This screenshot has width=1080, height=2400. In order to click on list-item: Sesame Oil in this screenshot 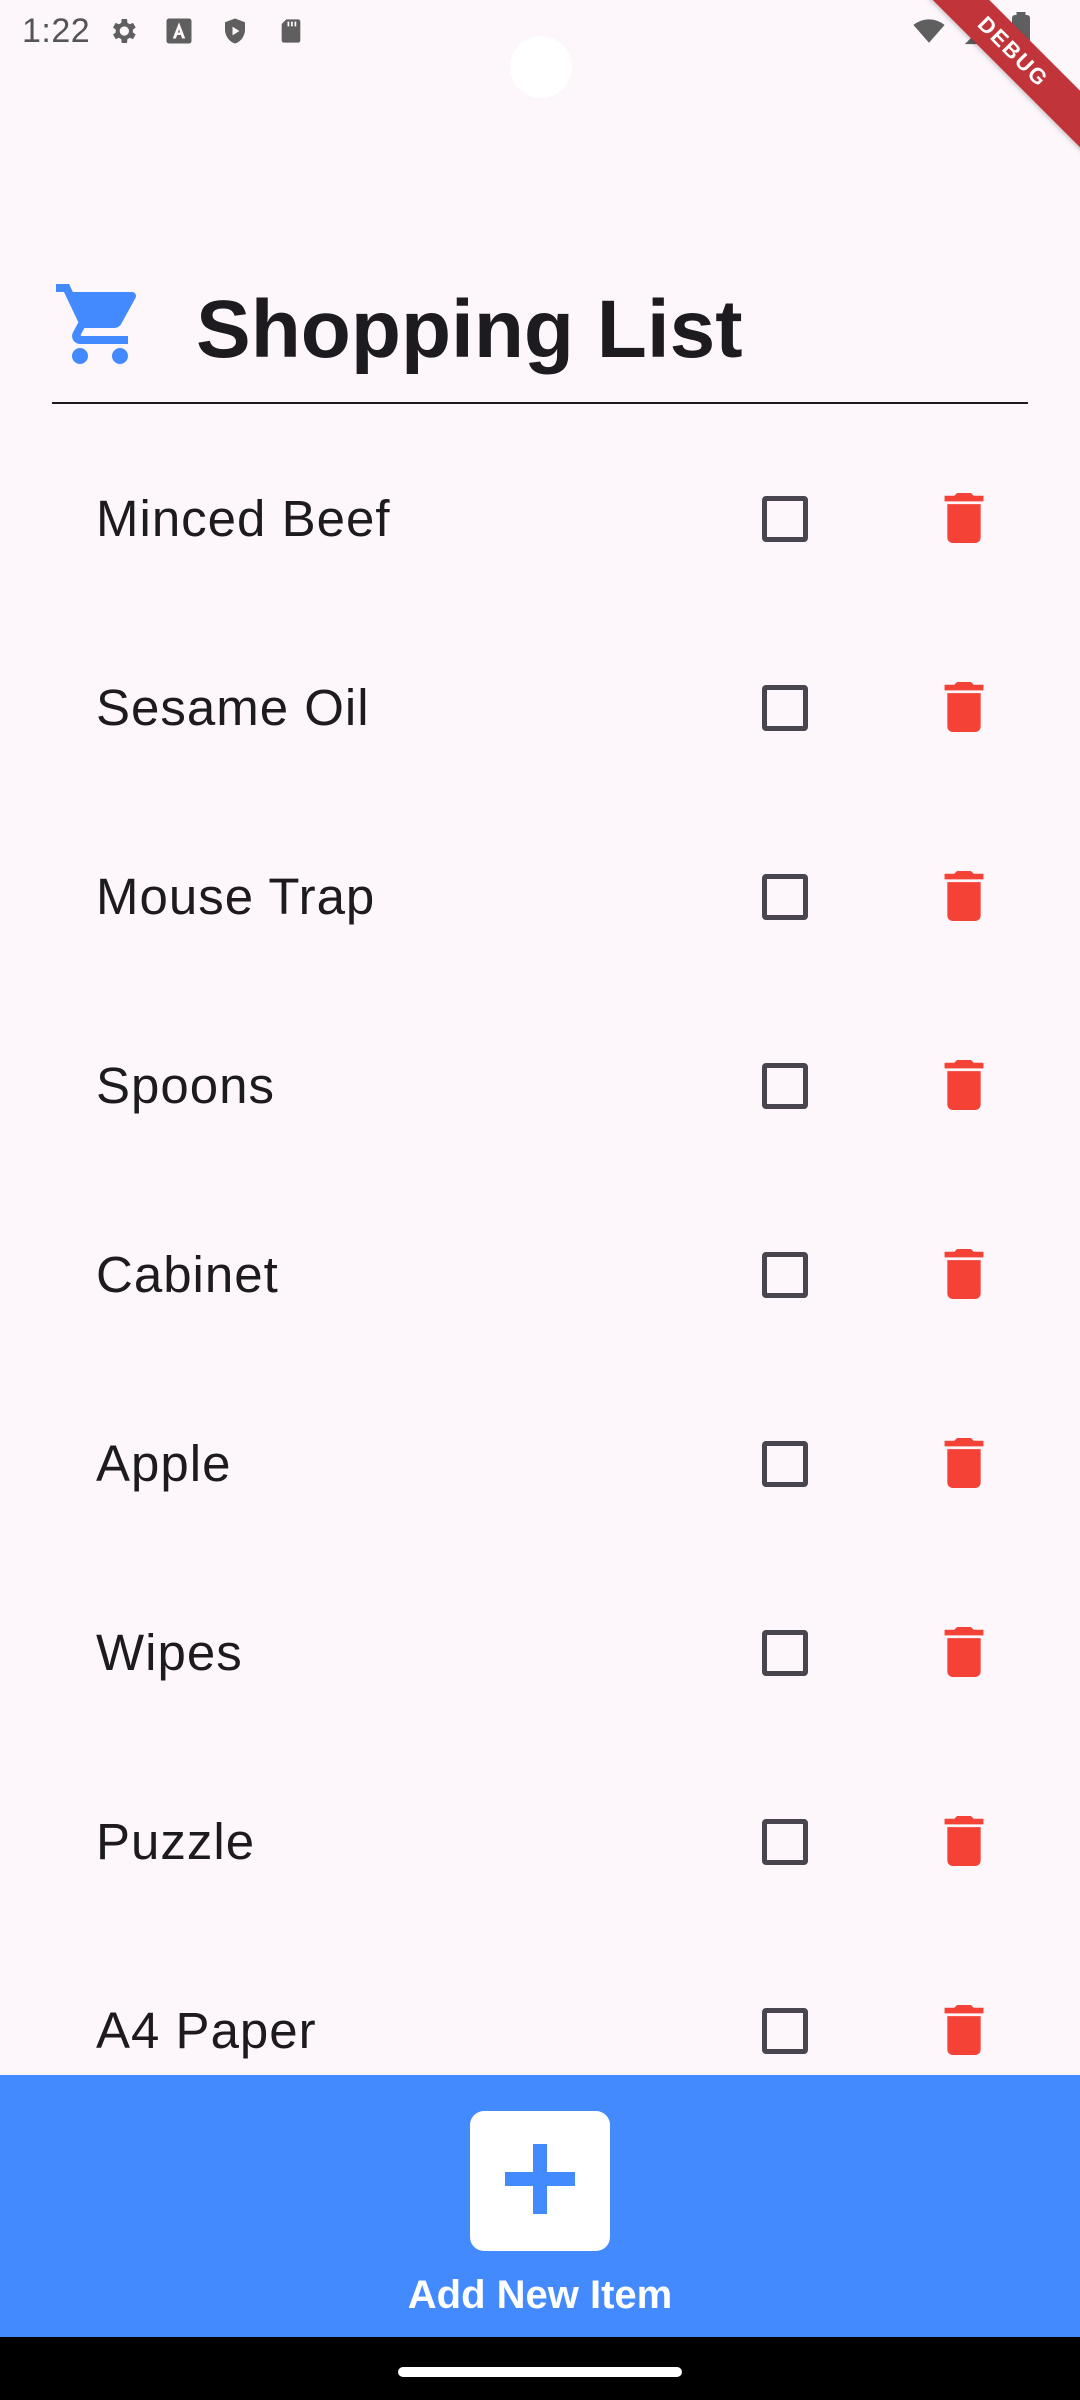, I will do `click(540, 708)`.